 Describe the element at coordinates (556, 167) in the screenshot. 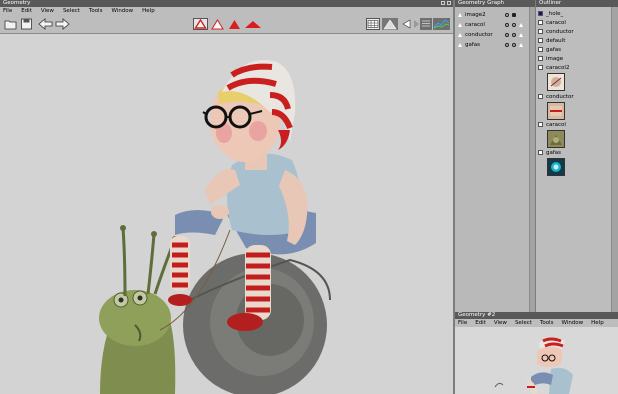

I see `gafas-thumbnail` at that location.